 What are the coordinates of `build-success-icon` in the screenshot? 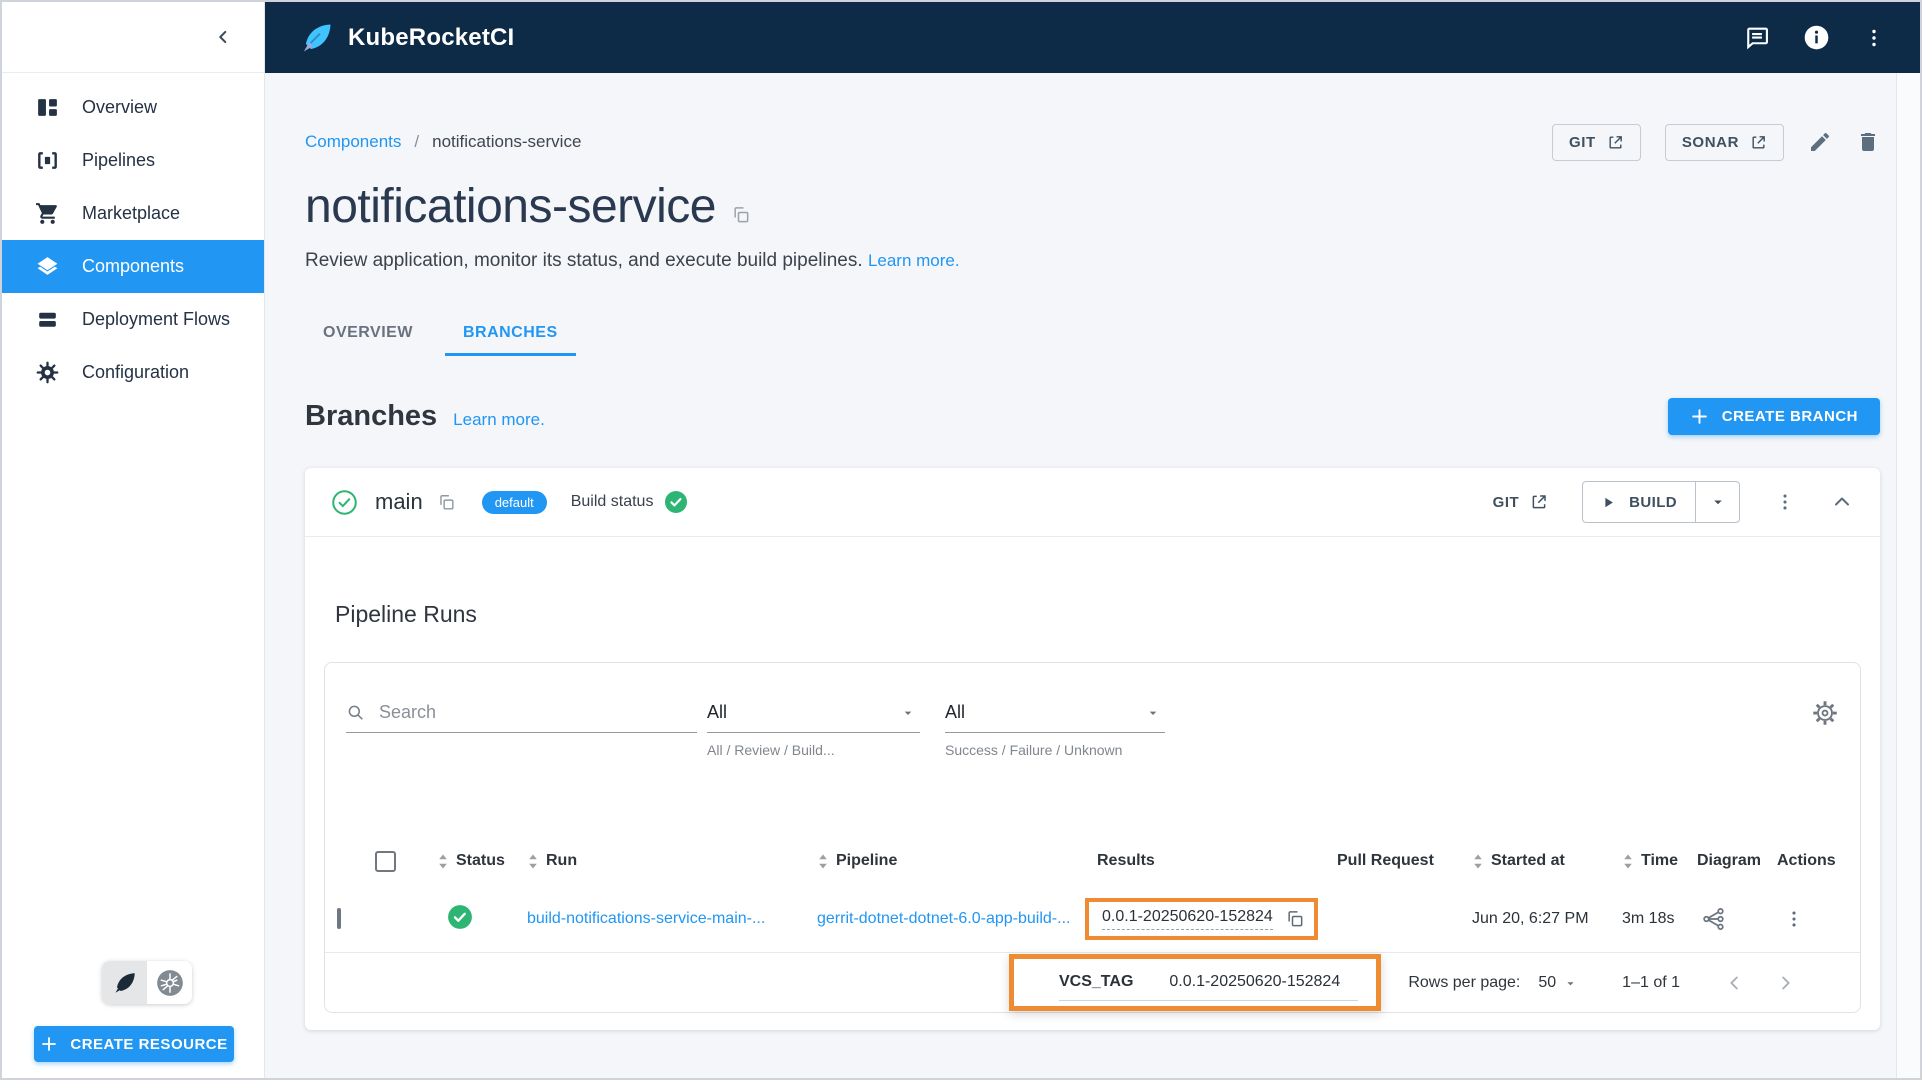 It's located at (676, 502).